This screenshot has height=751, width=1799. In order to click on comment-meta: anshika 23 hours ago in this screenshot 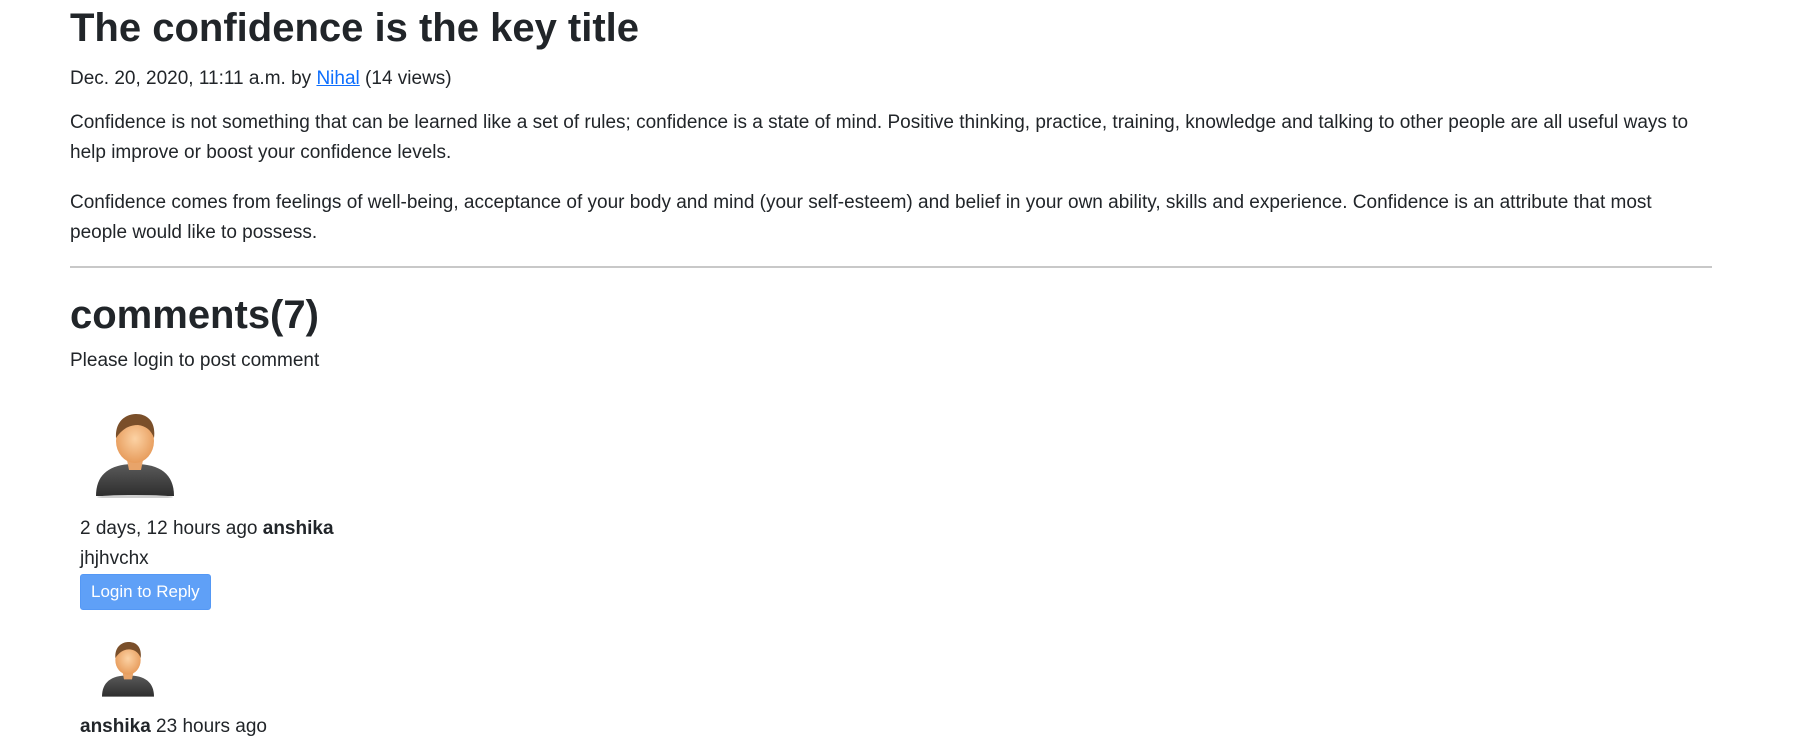, I will do `click(896, 727)`.